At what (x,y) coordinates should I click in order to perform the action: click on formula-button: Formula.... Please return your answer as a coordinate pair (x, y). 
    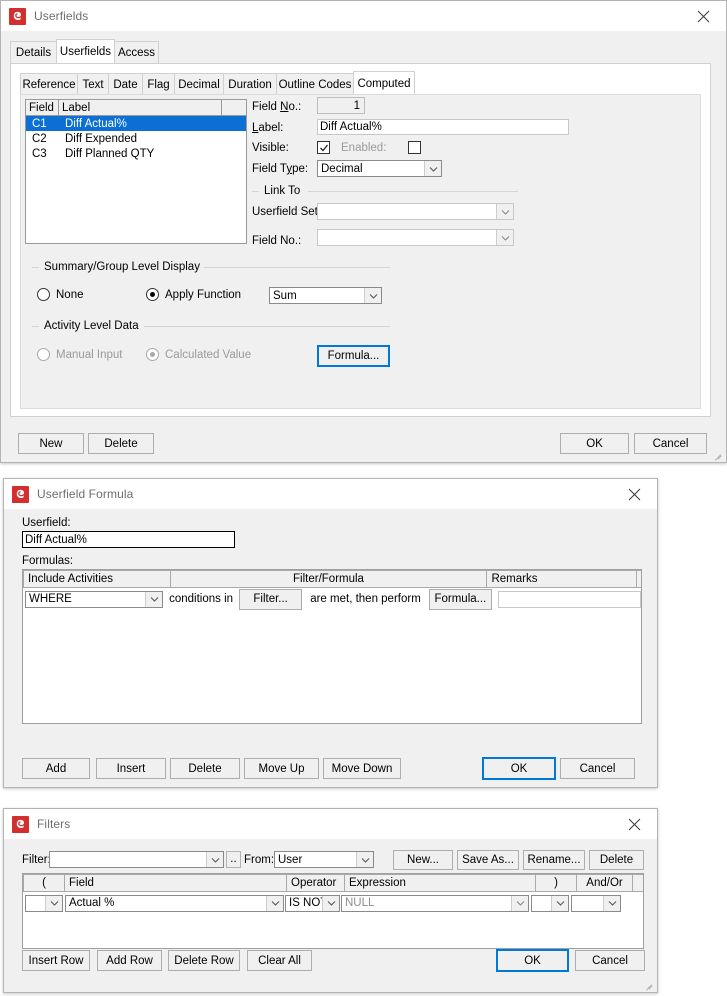
    Looking at the image, I should click on (353, 356).